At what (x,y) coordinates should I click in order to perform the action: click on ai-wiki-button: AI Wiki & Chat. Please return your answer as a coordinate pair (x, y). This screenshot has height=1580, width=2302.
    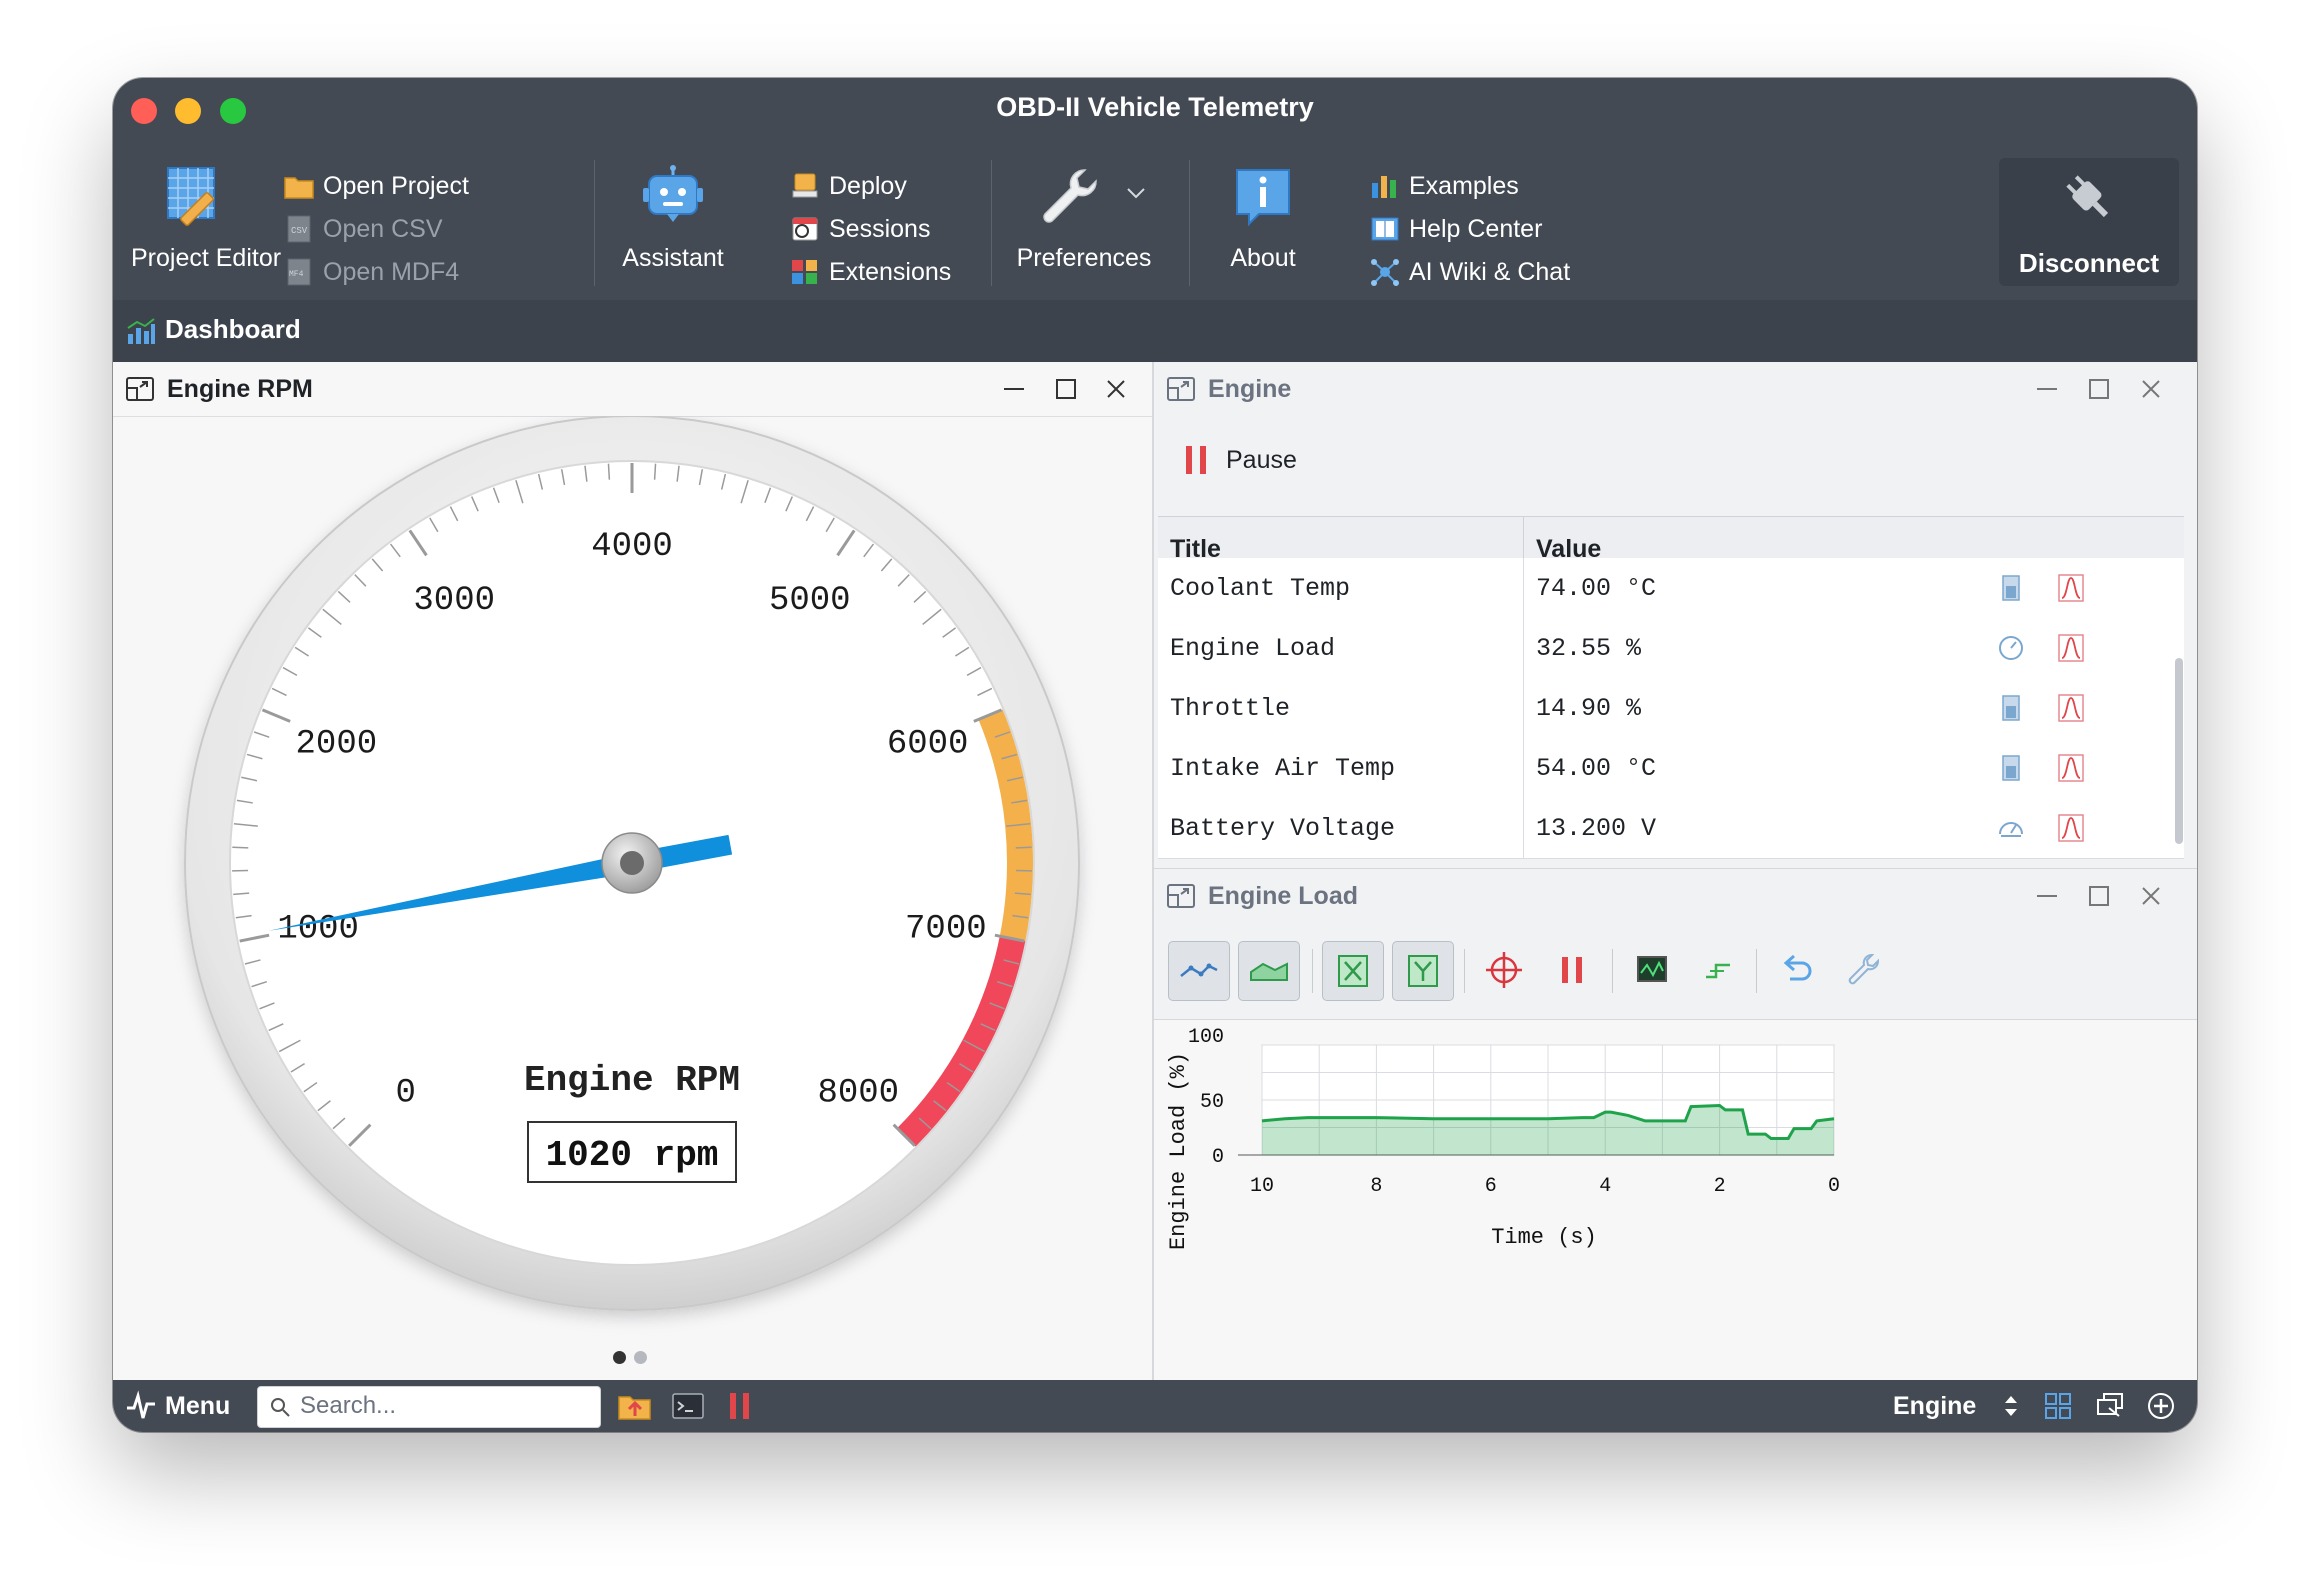
    Looking at the image, I should click on (1469, 272).